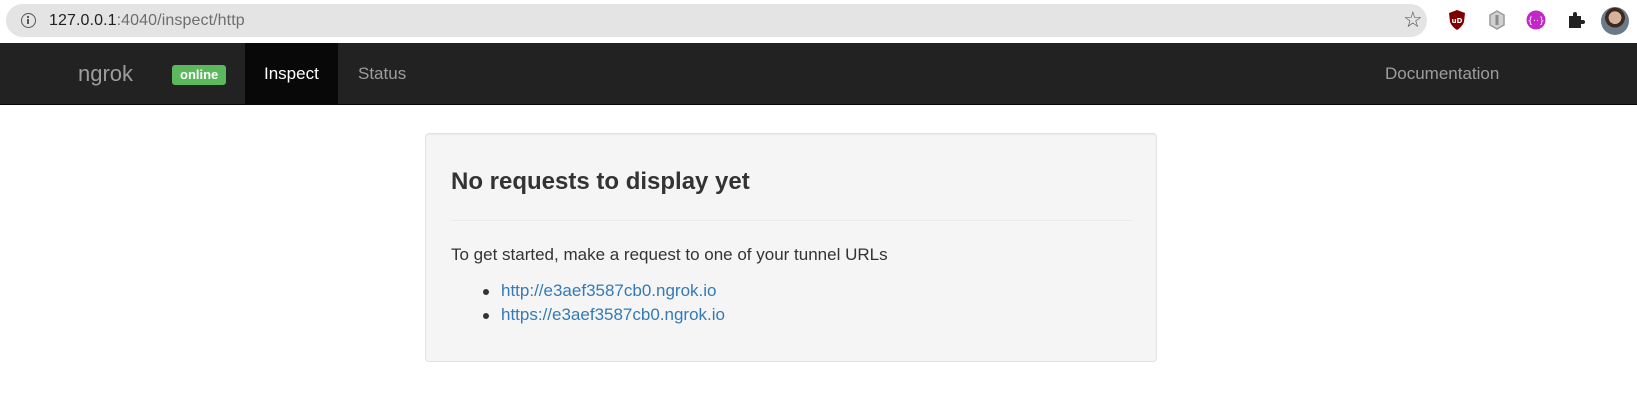  Describe the element at coordinates (105, 74) in the screenshot. I see `brand-logo: ngrok` at that location.